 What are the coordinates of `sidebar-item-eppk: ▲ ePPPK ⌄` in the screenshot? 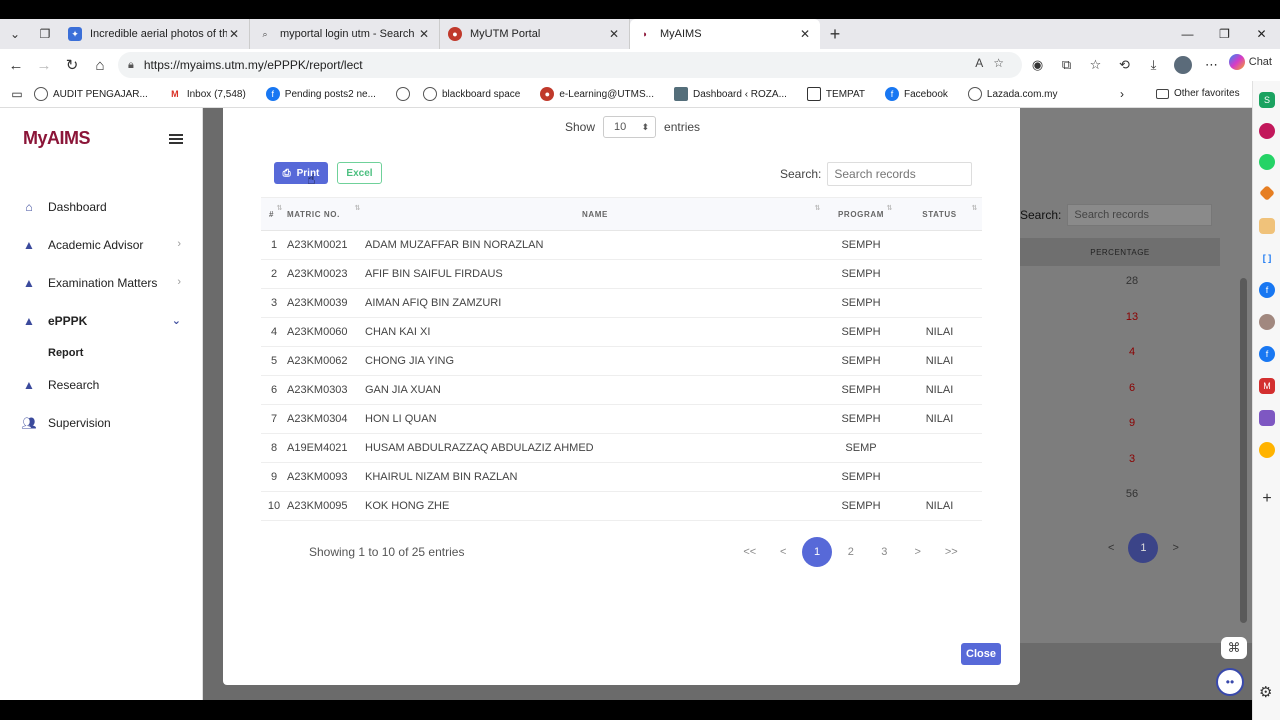 It's located at (101, 321).